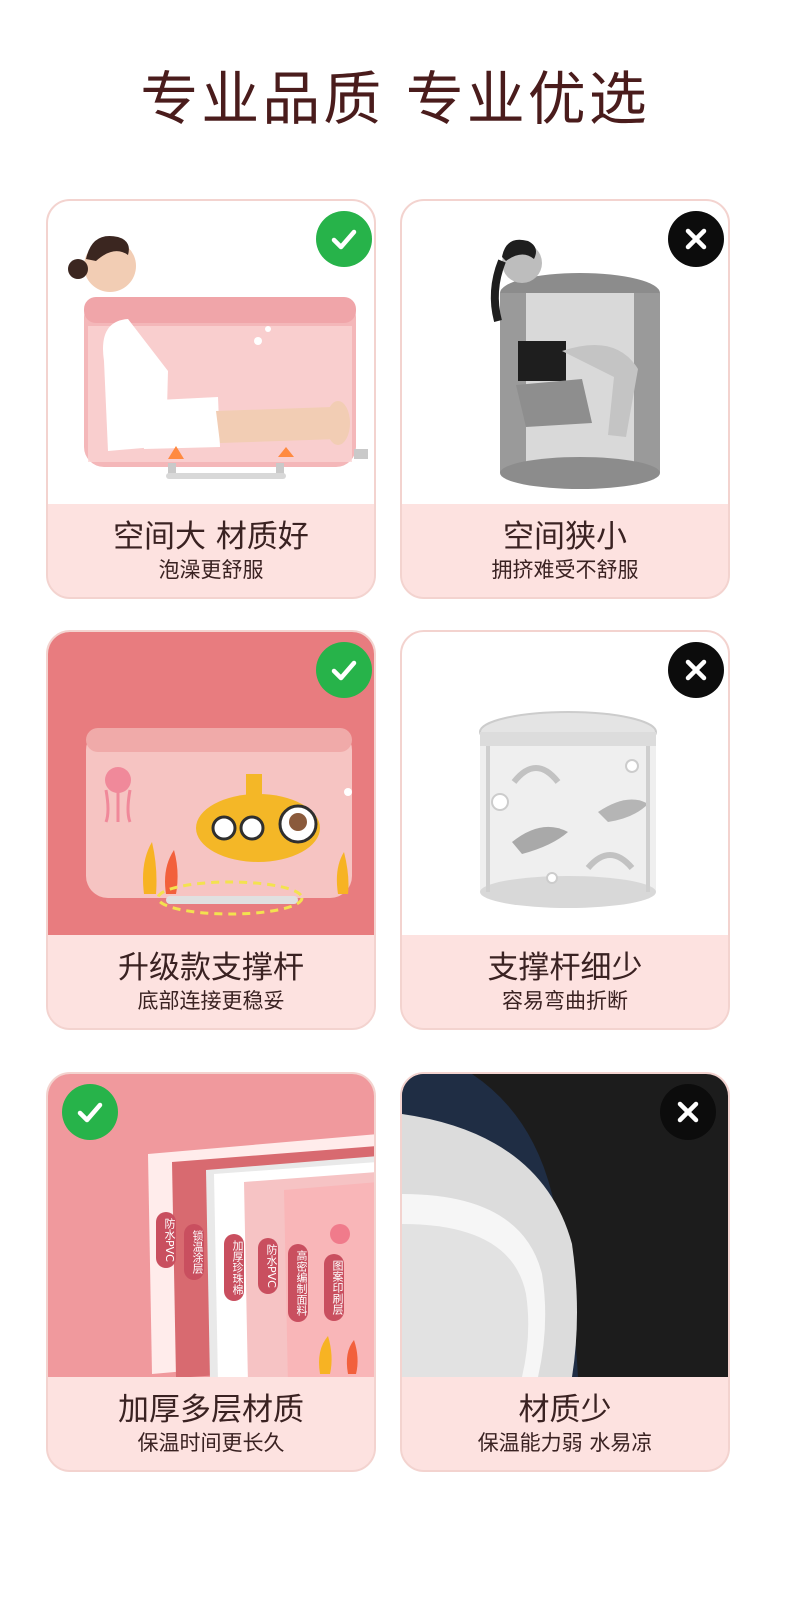  What do you see at coordinates (211, 830) in the screenshot?
I see `comparison-card-upgraded-rods: 升级款支撑杆 底部连接更稳妥` at bounding box center [211, 830].